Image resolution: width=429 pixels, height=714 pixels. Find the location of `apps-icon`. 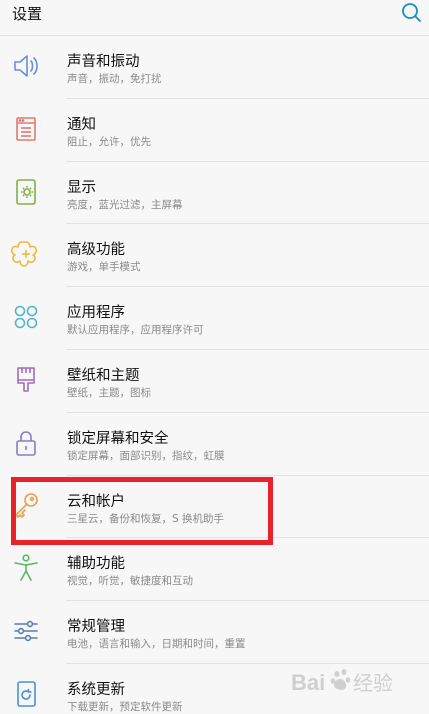

apps-icon is located at coordinates (26, 317).